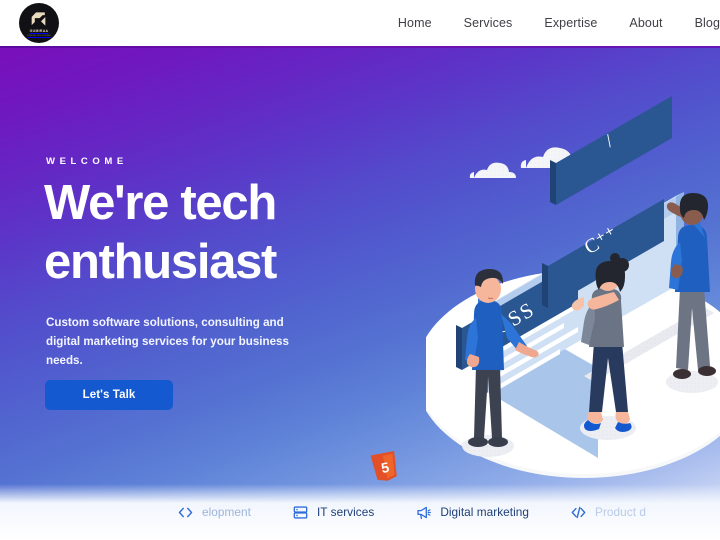  Describe the element at coordinates (570, 23) in the screenshot. I see `nav-link-expertise: Expertise` at that location.